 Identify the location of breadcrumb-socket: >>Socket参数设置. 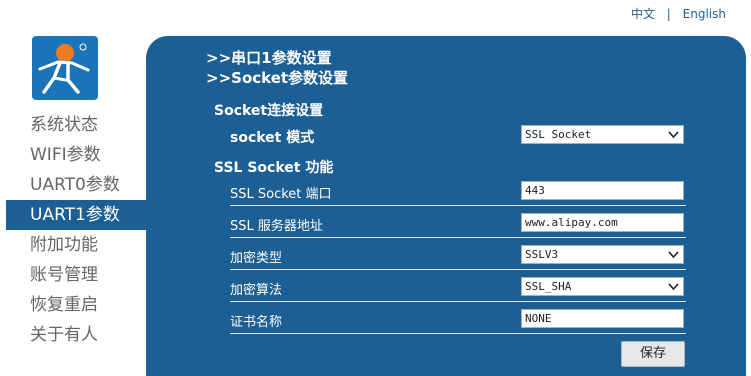
(277, 78).